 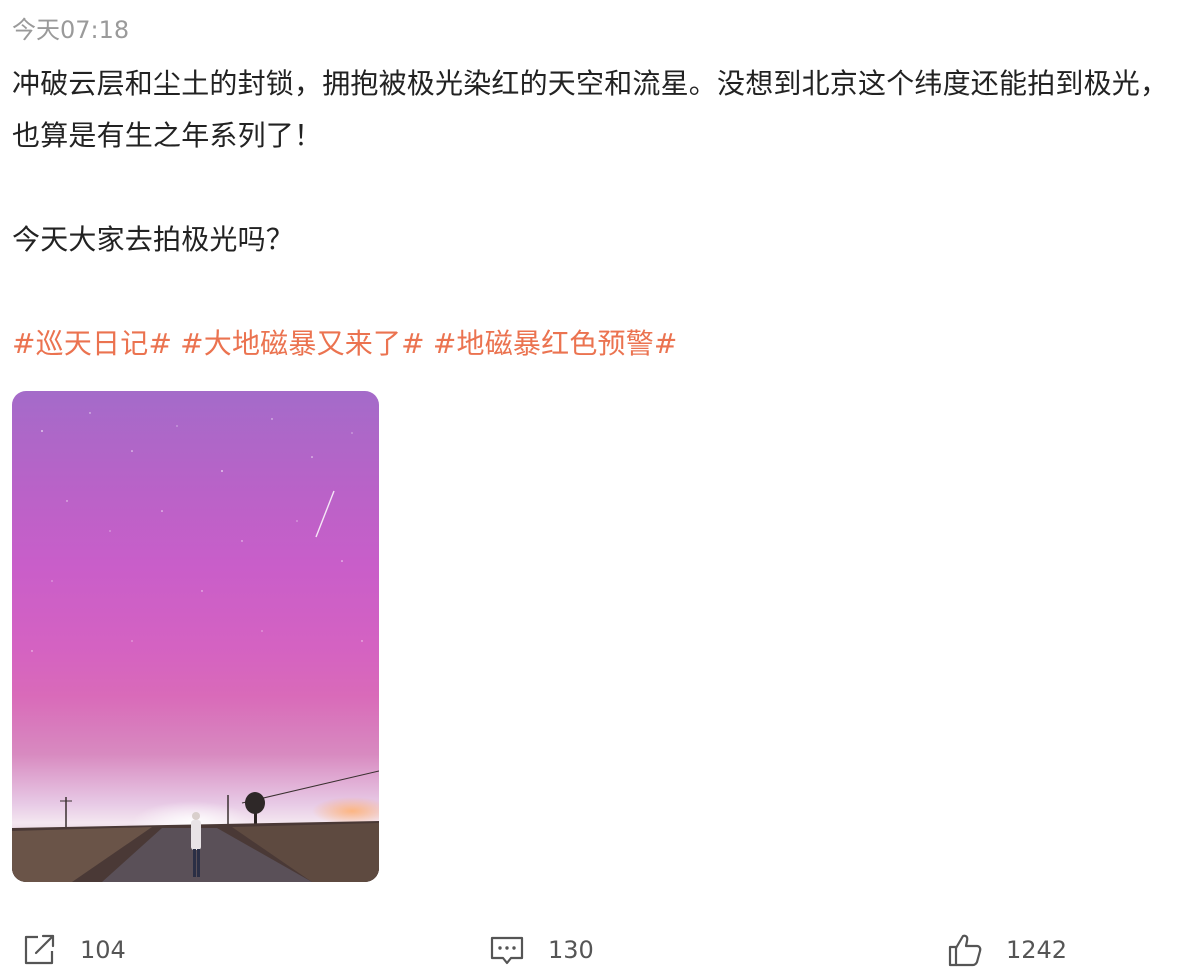 What do you see at coordinates (39, 950) in the screenshot?
I see `share-icon` at bounding box center [39, 950].